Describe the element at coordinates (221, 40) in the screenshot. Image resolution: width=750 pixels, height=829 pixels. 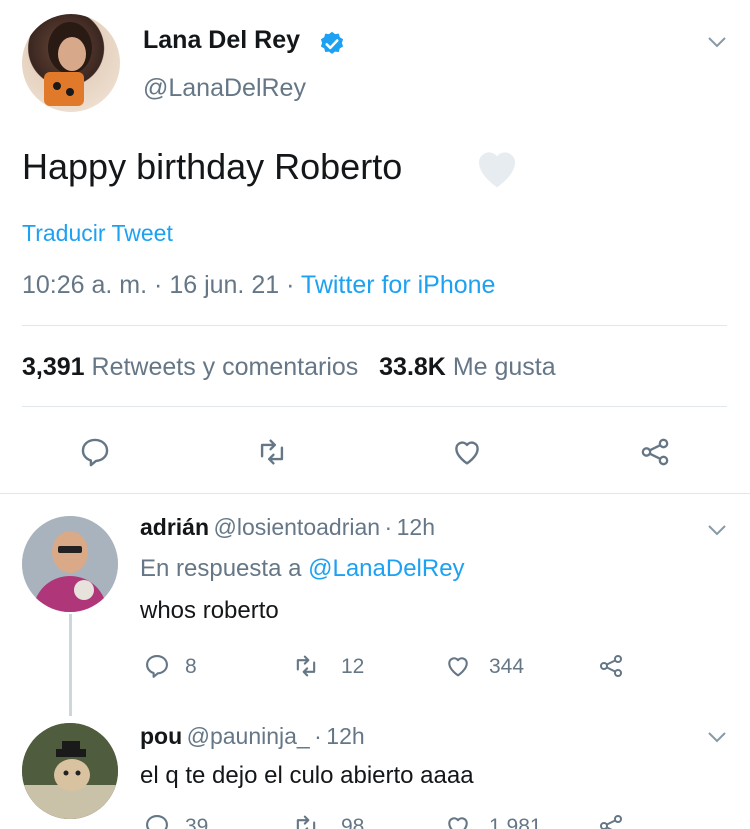
I see `main-author-name: Lana Del Rey` at that location.